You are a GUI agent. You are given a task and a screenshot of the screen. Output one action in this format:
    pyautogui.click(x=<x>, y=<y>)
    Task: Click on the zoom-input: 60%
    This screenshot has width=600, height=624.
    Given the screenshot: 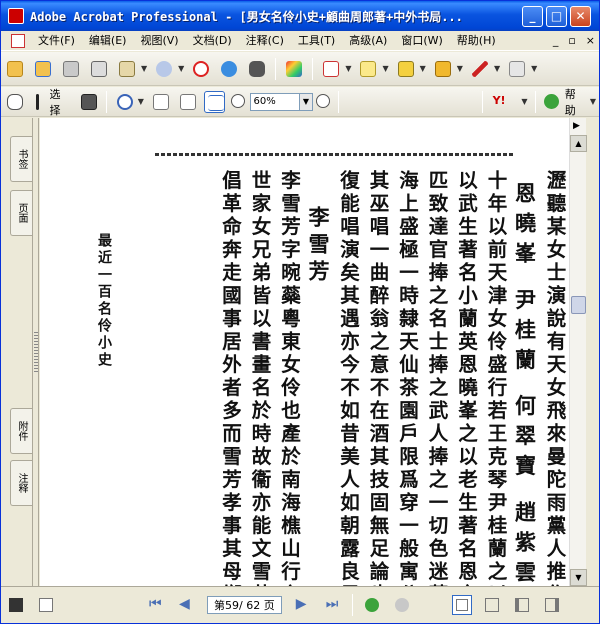 What is the action you would take?
    pyautogui.click(x=274, y=101)
    